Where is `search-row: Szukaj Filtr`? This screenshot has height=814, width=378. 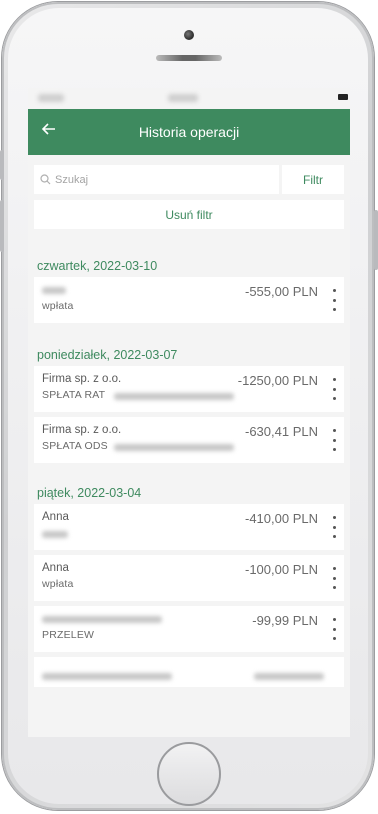 search-row: Szukaj Filtr is located at coordinates (189, 179).